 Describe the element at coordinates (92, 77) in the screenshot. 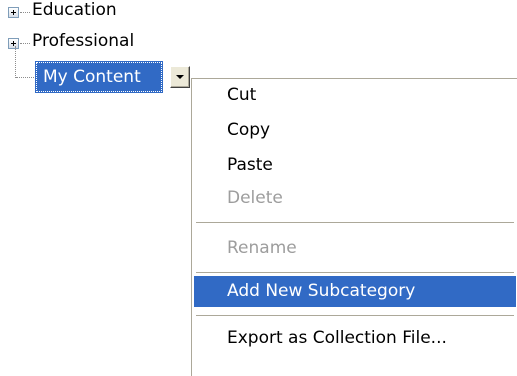

I see `tree-item-label: My Content` at that location.